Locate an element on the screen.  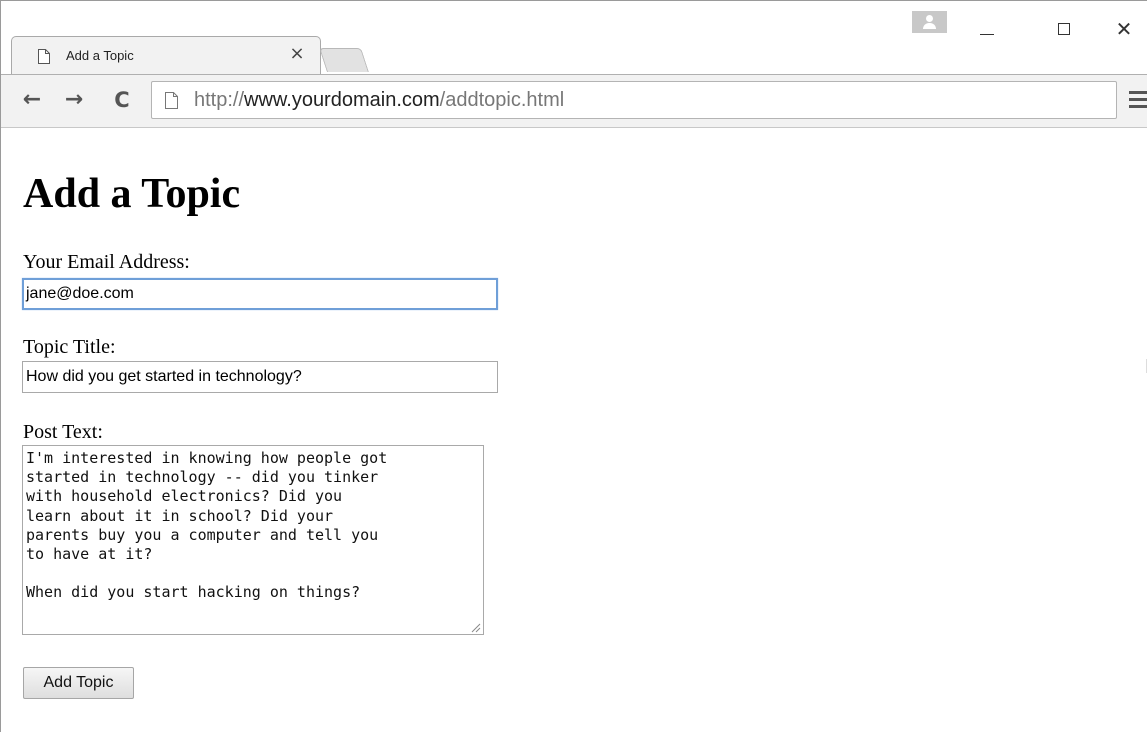
forward-arrow-icon: → is located at coordinates (74, 100).